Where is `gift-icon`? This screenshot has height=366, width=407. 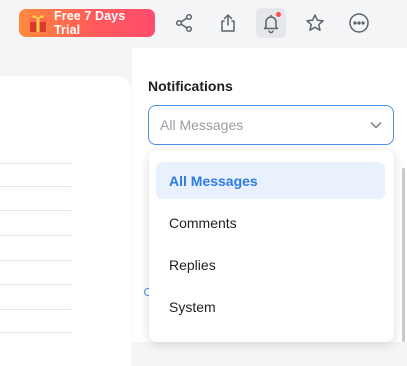
gift-icon is located at coordinates (38, 23).